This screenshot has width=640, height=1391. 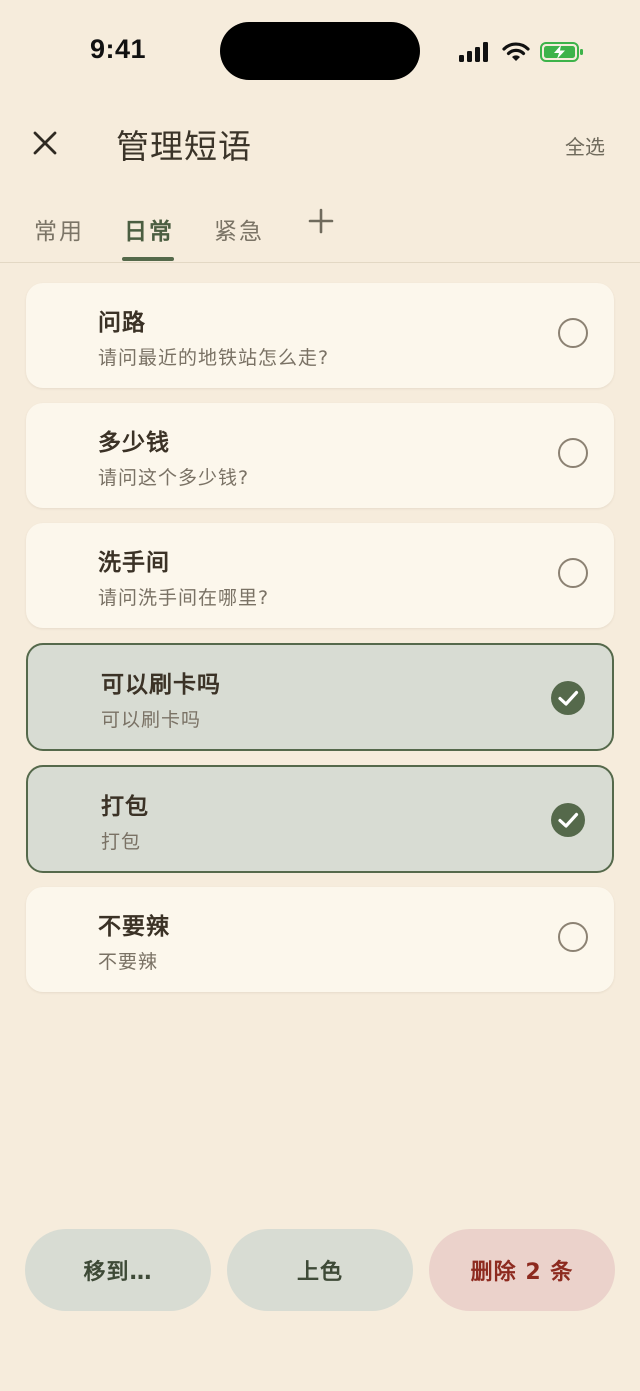 What do you see at coordinates (134, 927) in the screenshot?
I see `phrase-title: 不要辣` at bounding box center [134, 927].